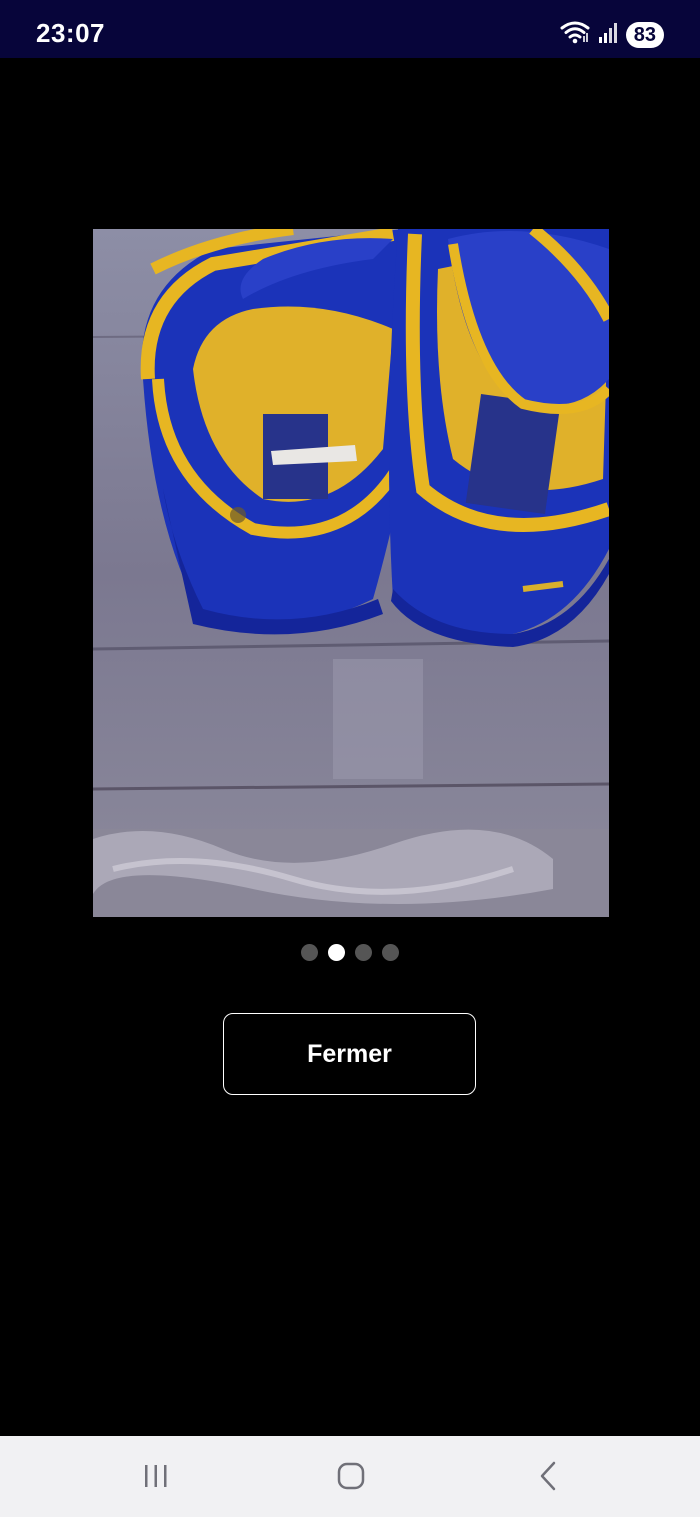  What do you see at coordinates (70, 33) in the screenshot?
I see `status-time: 23:07` at bounding box center [70, 33].